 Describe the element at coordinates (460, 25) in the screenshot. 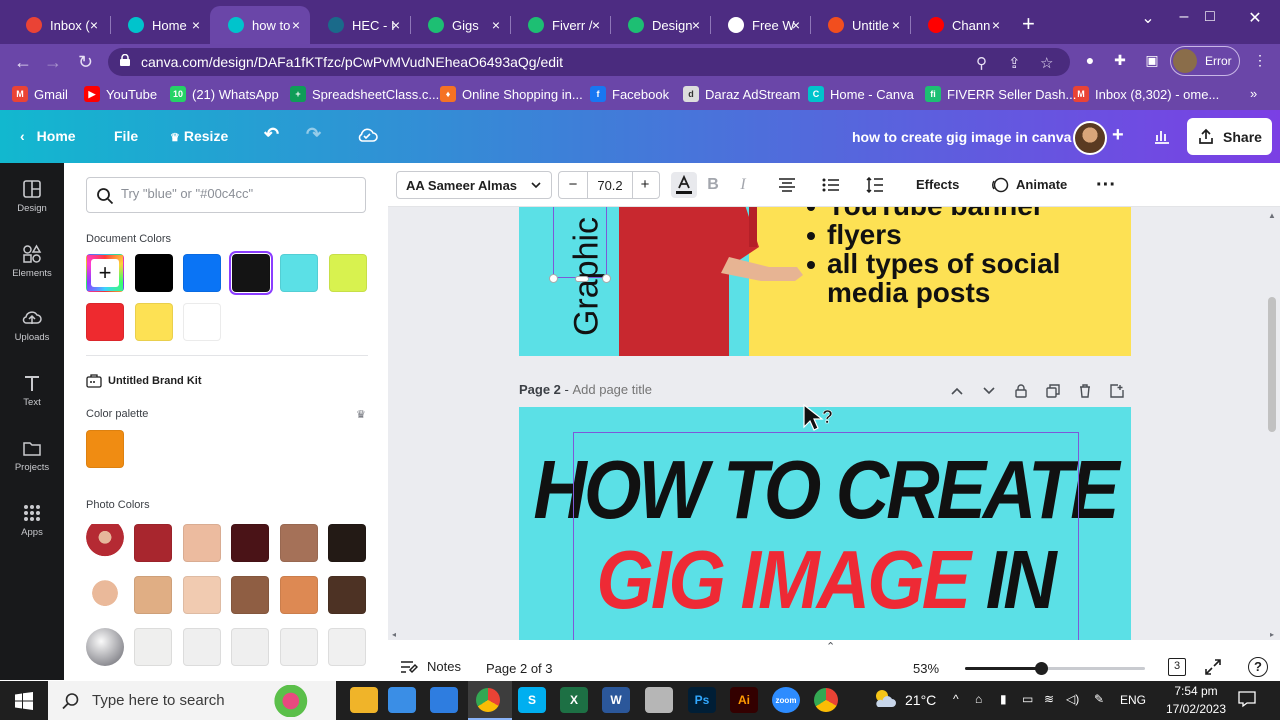

I see `browser-tab: Gigs ×` at that location.